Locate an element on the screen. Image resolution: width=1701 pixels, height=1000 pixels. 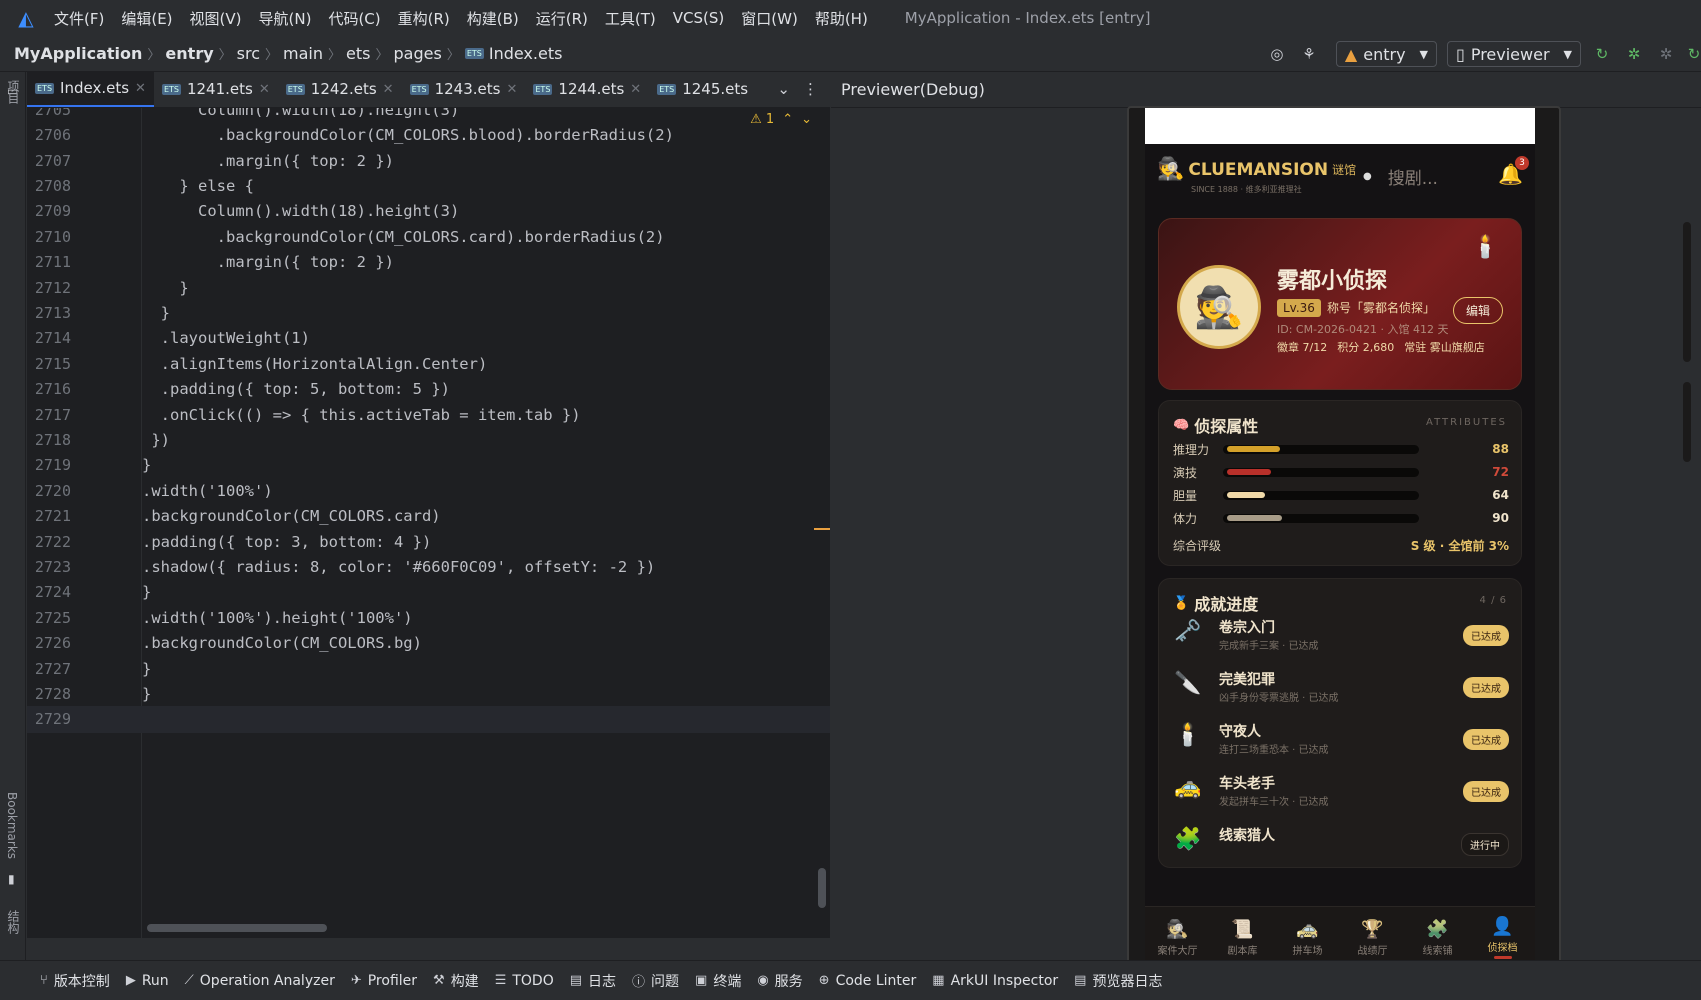
breadcrumb-file: ETS Index.ets is located at coordinates (513, 53).